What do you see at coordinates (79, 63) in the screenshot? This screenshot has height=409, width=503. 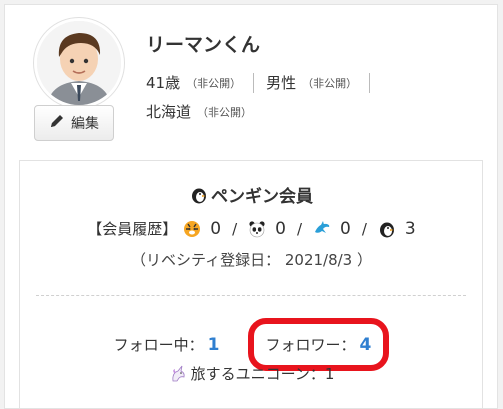 I see `avatar` at bounding box center [79, 63].